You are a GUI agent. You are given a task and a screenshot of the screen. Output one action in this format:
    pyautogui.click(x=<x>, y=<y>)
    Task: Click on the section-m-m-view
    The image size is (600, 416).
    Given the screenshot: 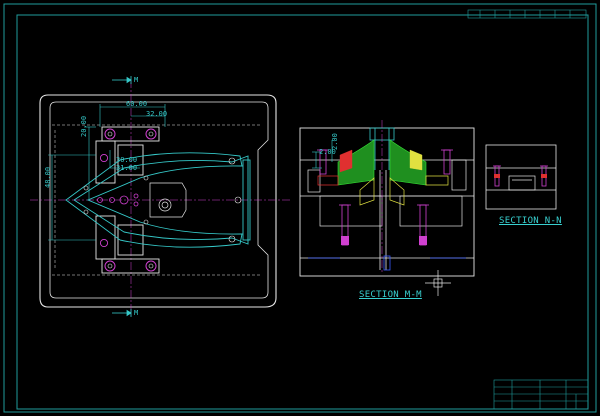 What is the action you would take?
    pyautogui.click(x=387, y=208)
    